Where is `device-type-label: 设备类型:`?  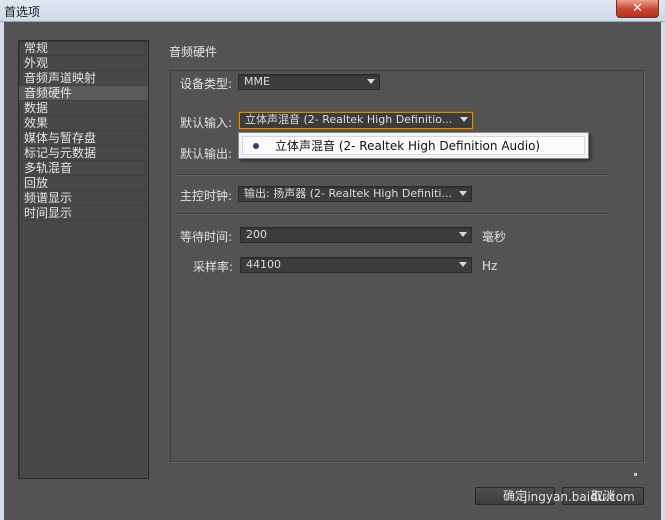
device-type-label: 设备类型: is located at coordinates (206, 84).